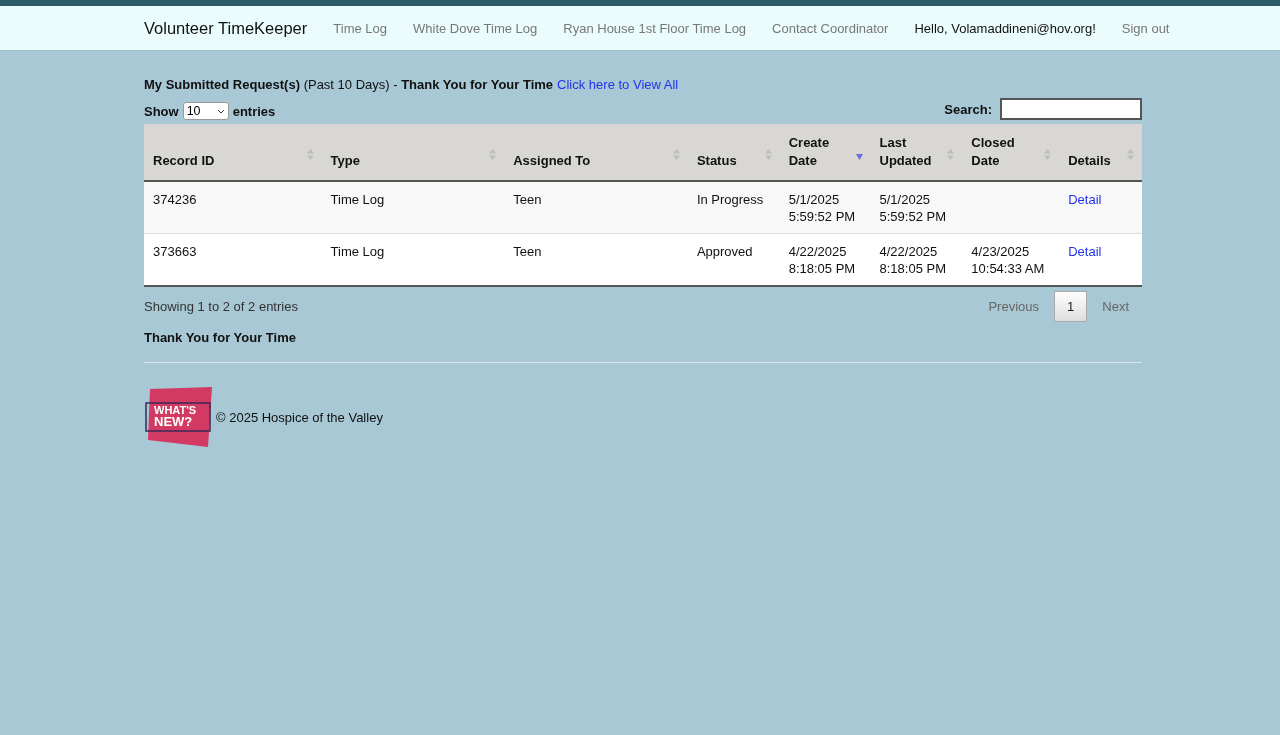 The height and width of the screenshot is (735, 1280). What do you see at coordinates (1008, 260) in the screenshot?
I see `table-cell: 4/23/2025 10:54:33 AM` at bounding box center [1008, 260].